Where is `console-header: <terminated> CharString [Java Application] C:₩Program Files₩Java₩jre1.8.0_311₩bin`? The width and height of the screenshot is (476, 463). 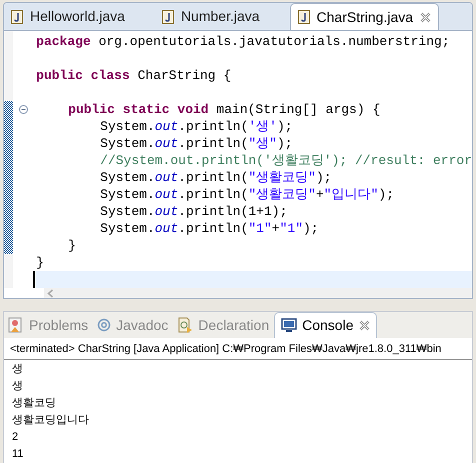
console-header: <terminated> CharString [Java Application] C:₩Program Files₩Java₩jre1.8.0_311₩bin is located at coordinates (226, 349).